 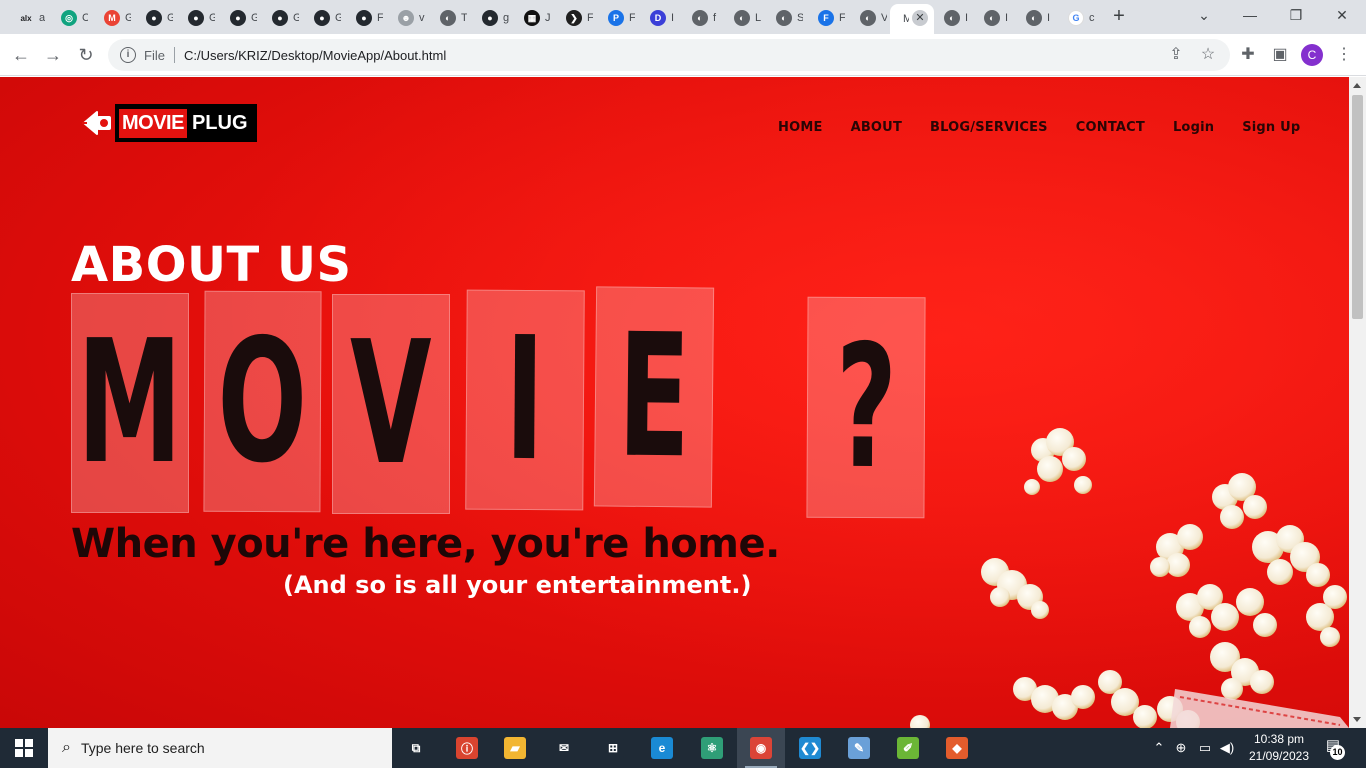 I want to click on menu-icon: ⋮, so click(x=1344, y=55).